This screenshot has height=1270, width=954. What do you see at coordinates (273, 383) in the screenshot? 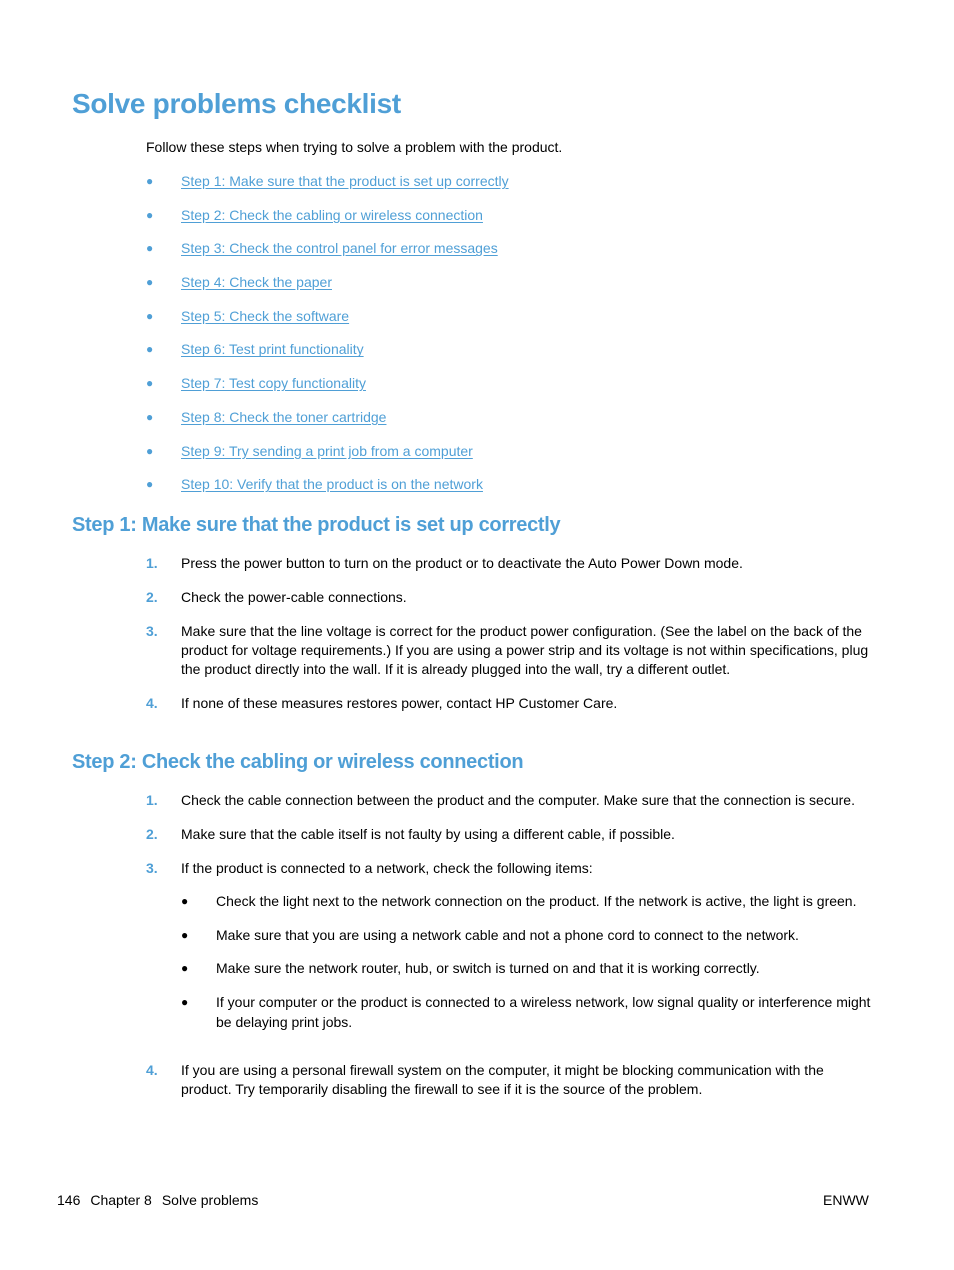
I see `toc-link-step-7: Step 7: Test copy functionality` at bounding box center [273, 383].